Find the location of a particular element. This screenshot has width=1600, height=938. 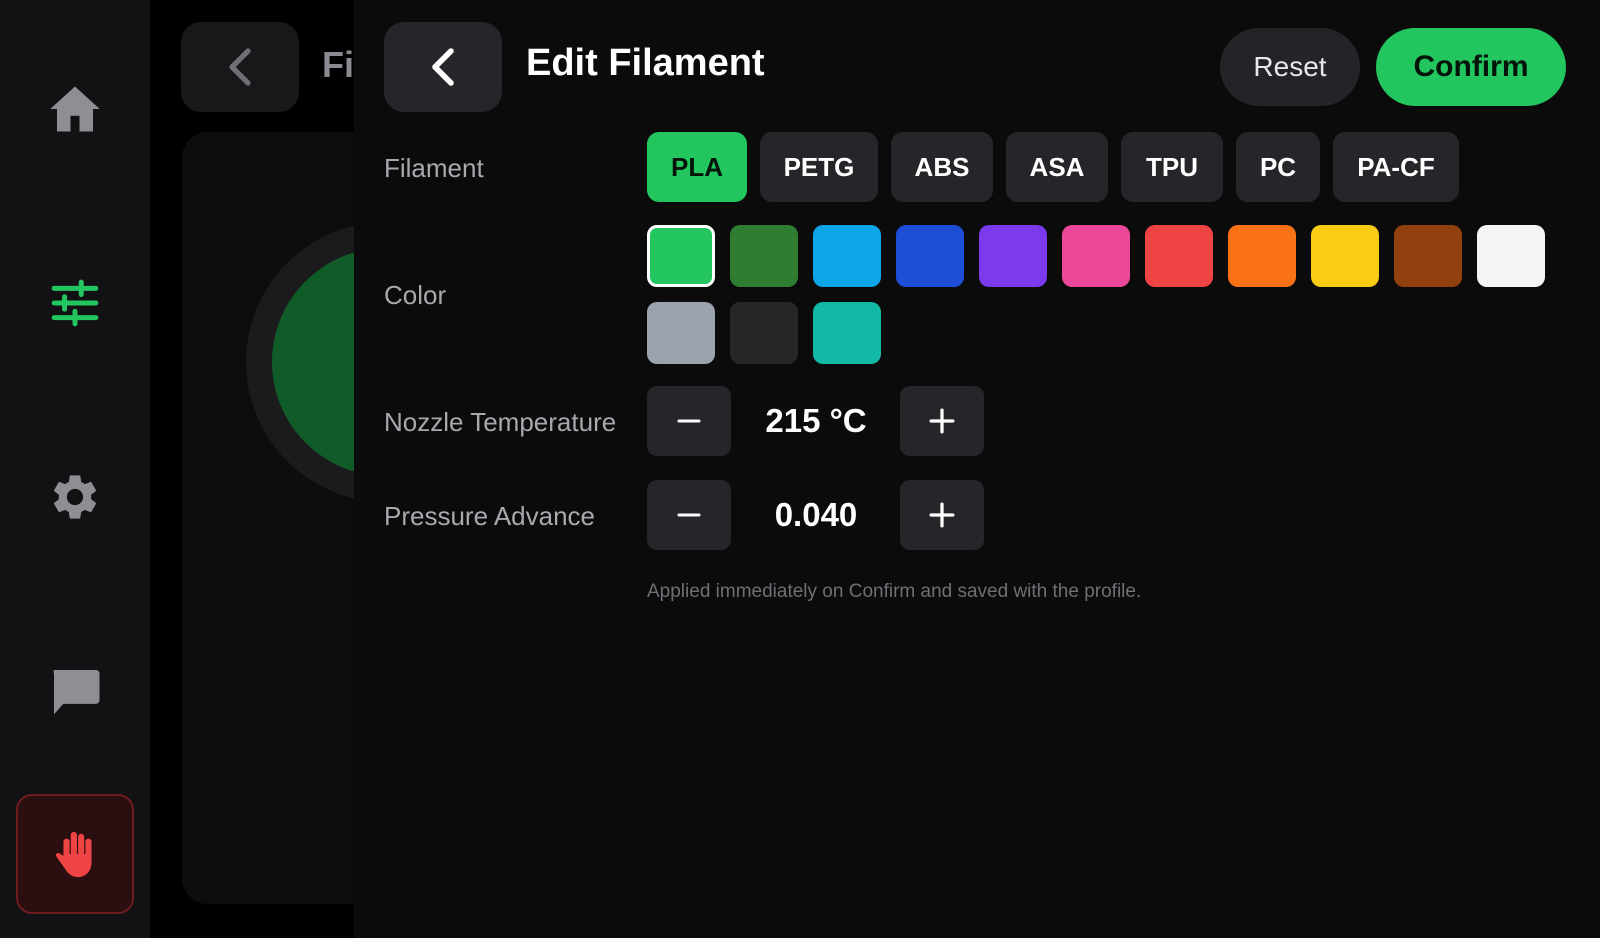

nav-home-button is located at coordinates (75, 109).